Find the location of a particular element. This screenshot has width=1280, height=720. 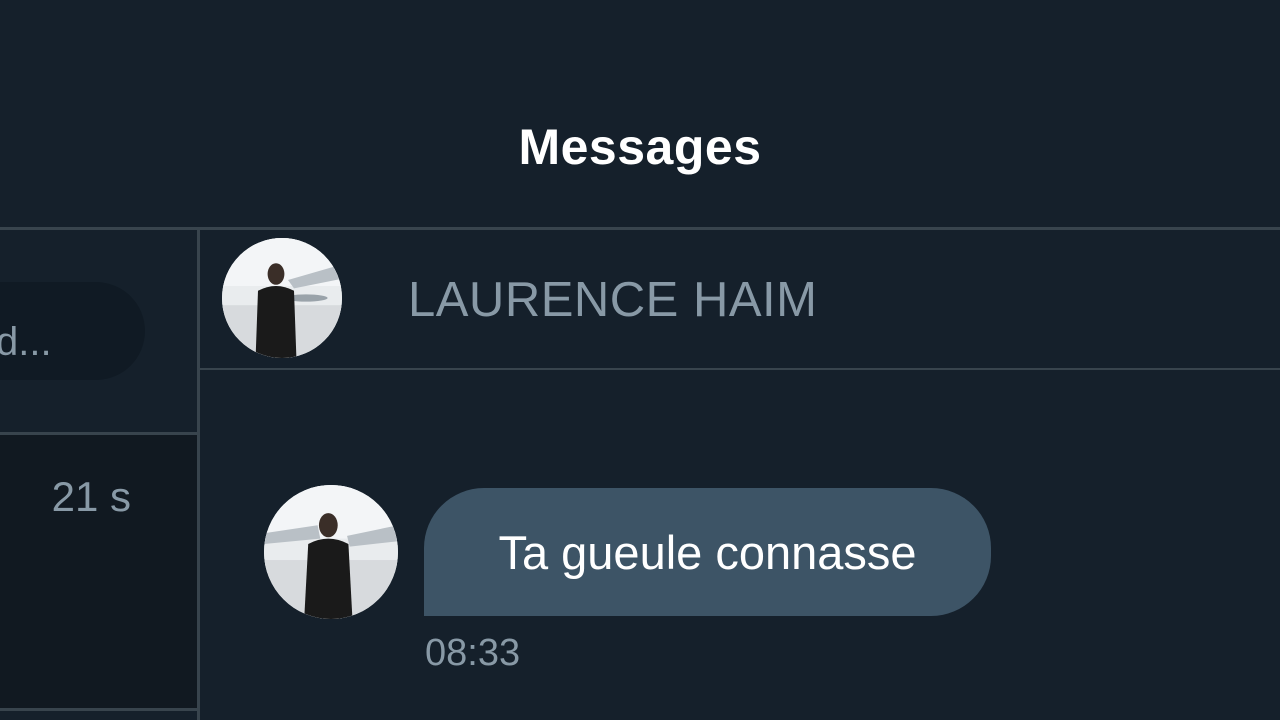

message-bubble: Ta gueule connasse is located at coordinates (707, 552).